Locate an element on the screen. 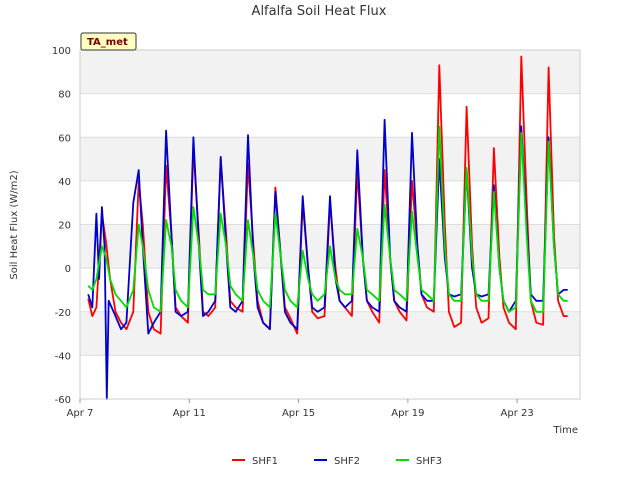 The image size is (640, 480). badge-label: TA_met is located at coordinates (107, 42).